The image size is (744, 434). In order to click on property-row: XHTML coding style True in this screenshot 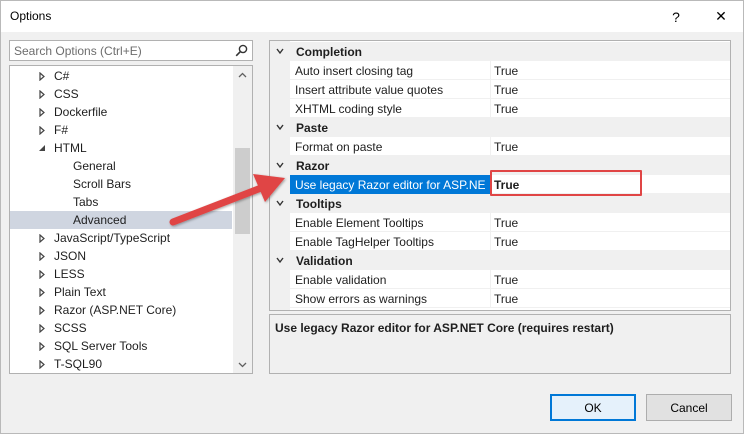, I will do `click(510, 108)`.